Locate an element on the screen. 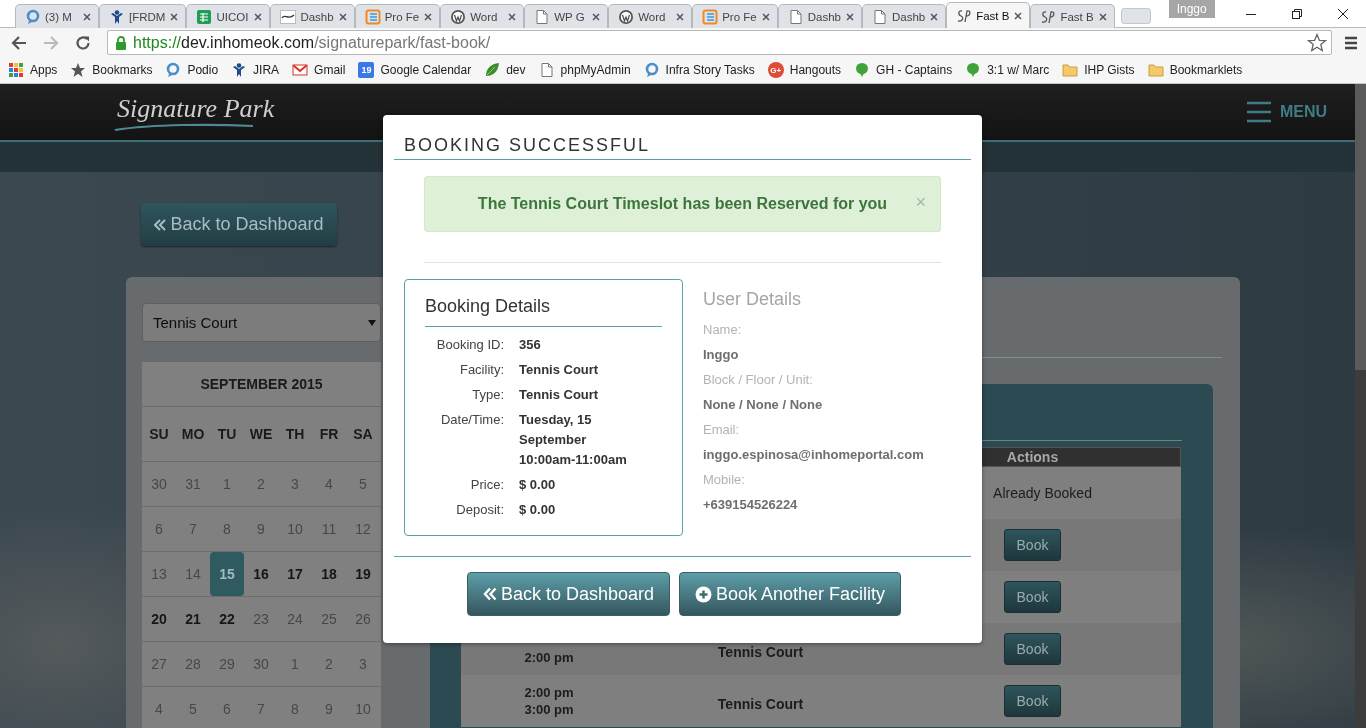 The image size is (1366, 728). browser-tab: WP G is located at coordinates (566, 16).